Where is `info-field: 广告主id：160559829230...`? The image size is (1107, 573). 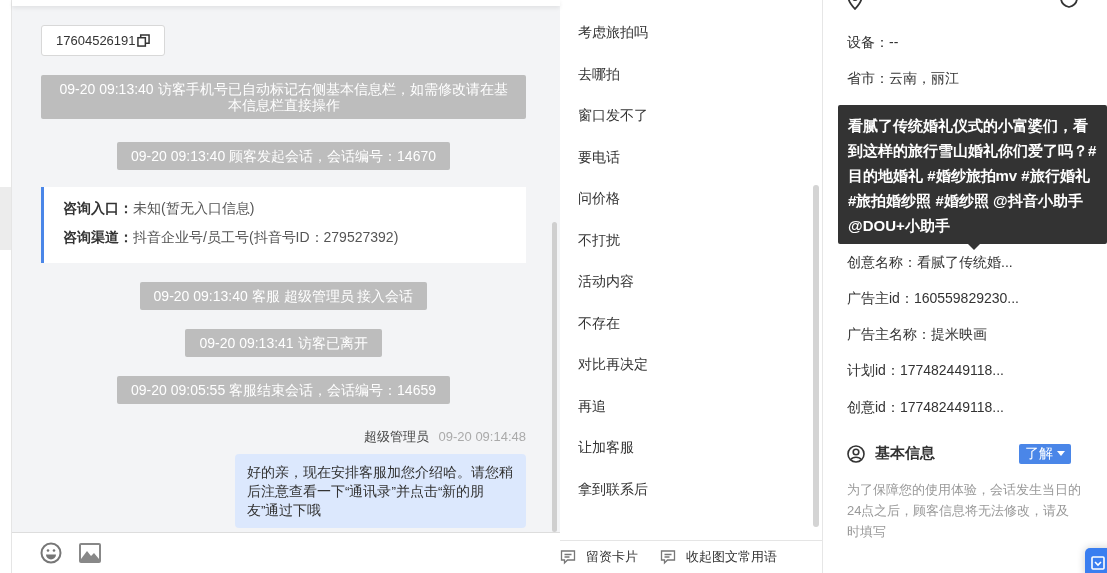
info-field: 广告主id：160559829230... is located at coordinates (977, 297).